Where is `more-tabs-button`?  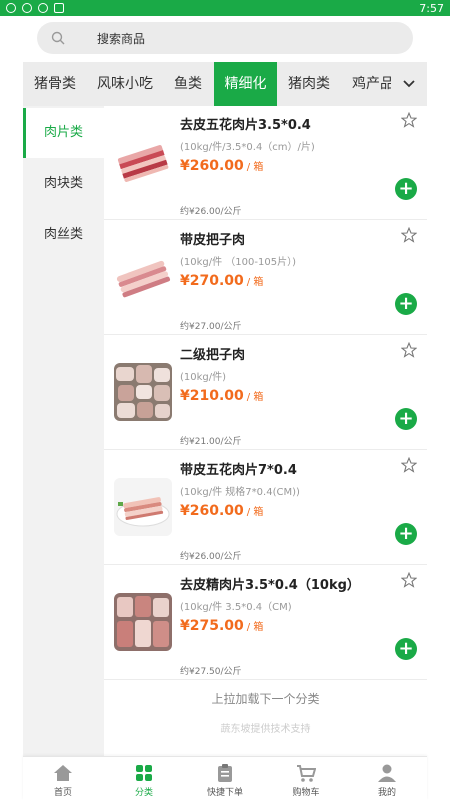 more-tabs-button is located at coordinates (409, 84).